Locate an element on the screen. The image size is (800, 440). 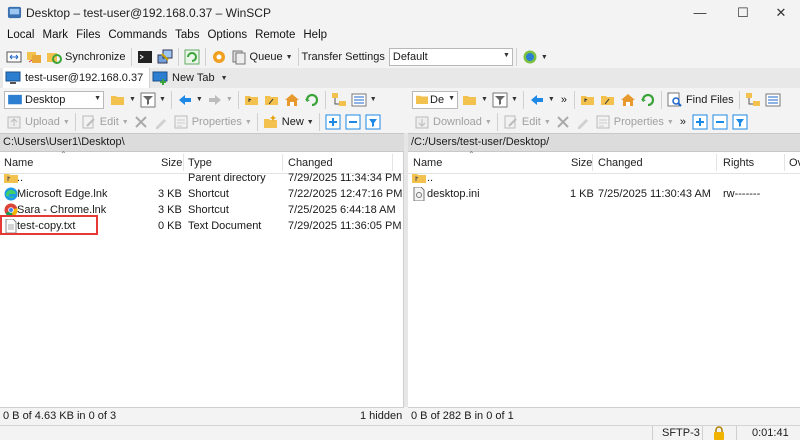
local-filter-mark-button is located at coordinates (373, 122).